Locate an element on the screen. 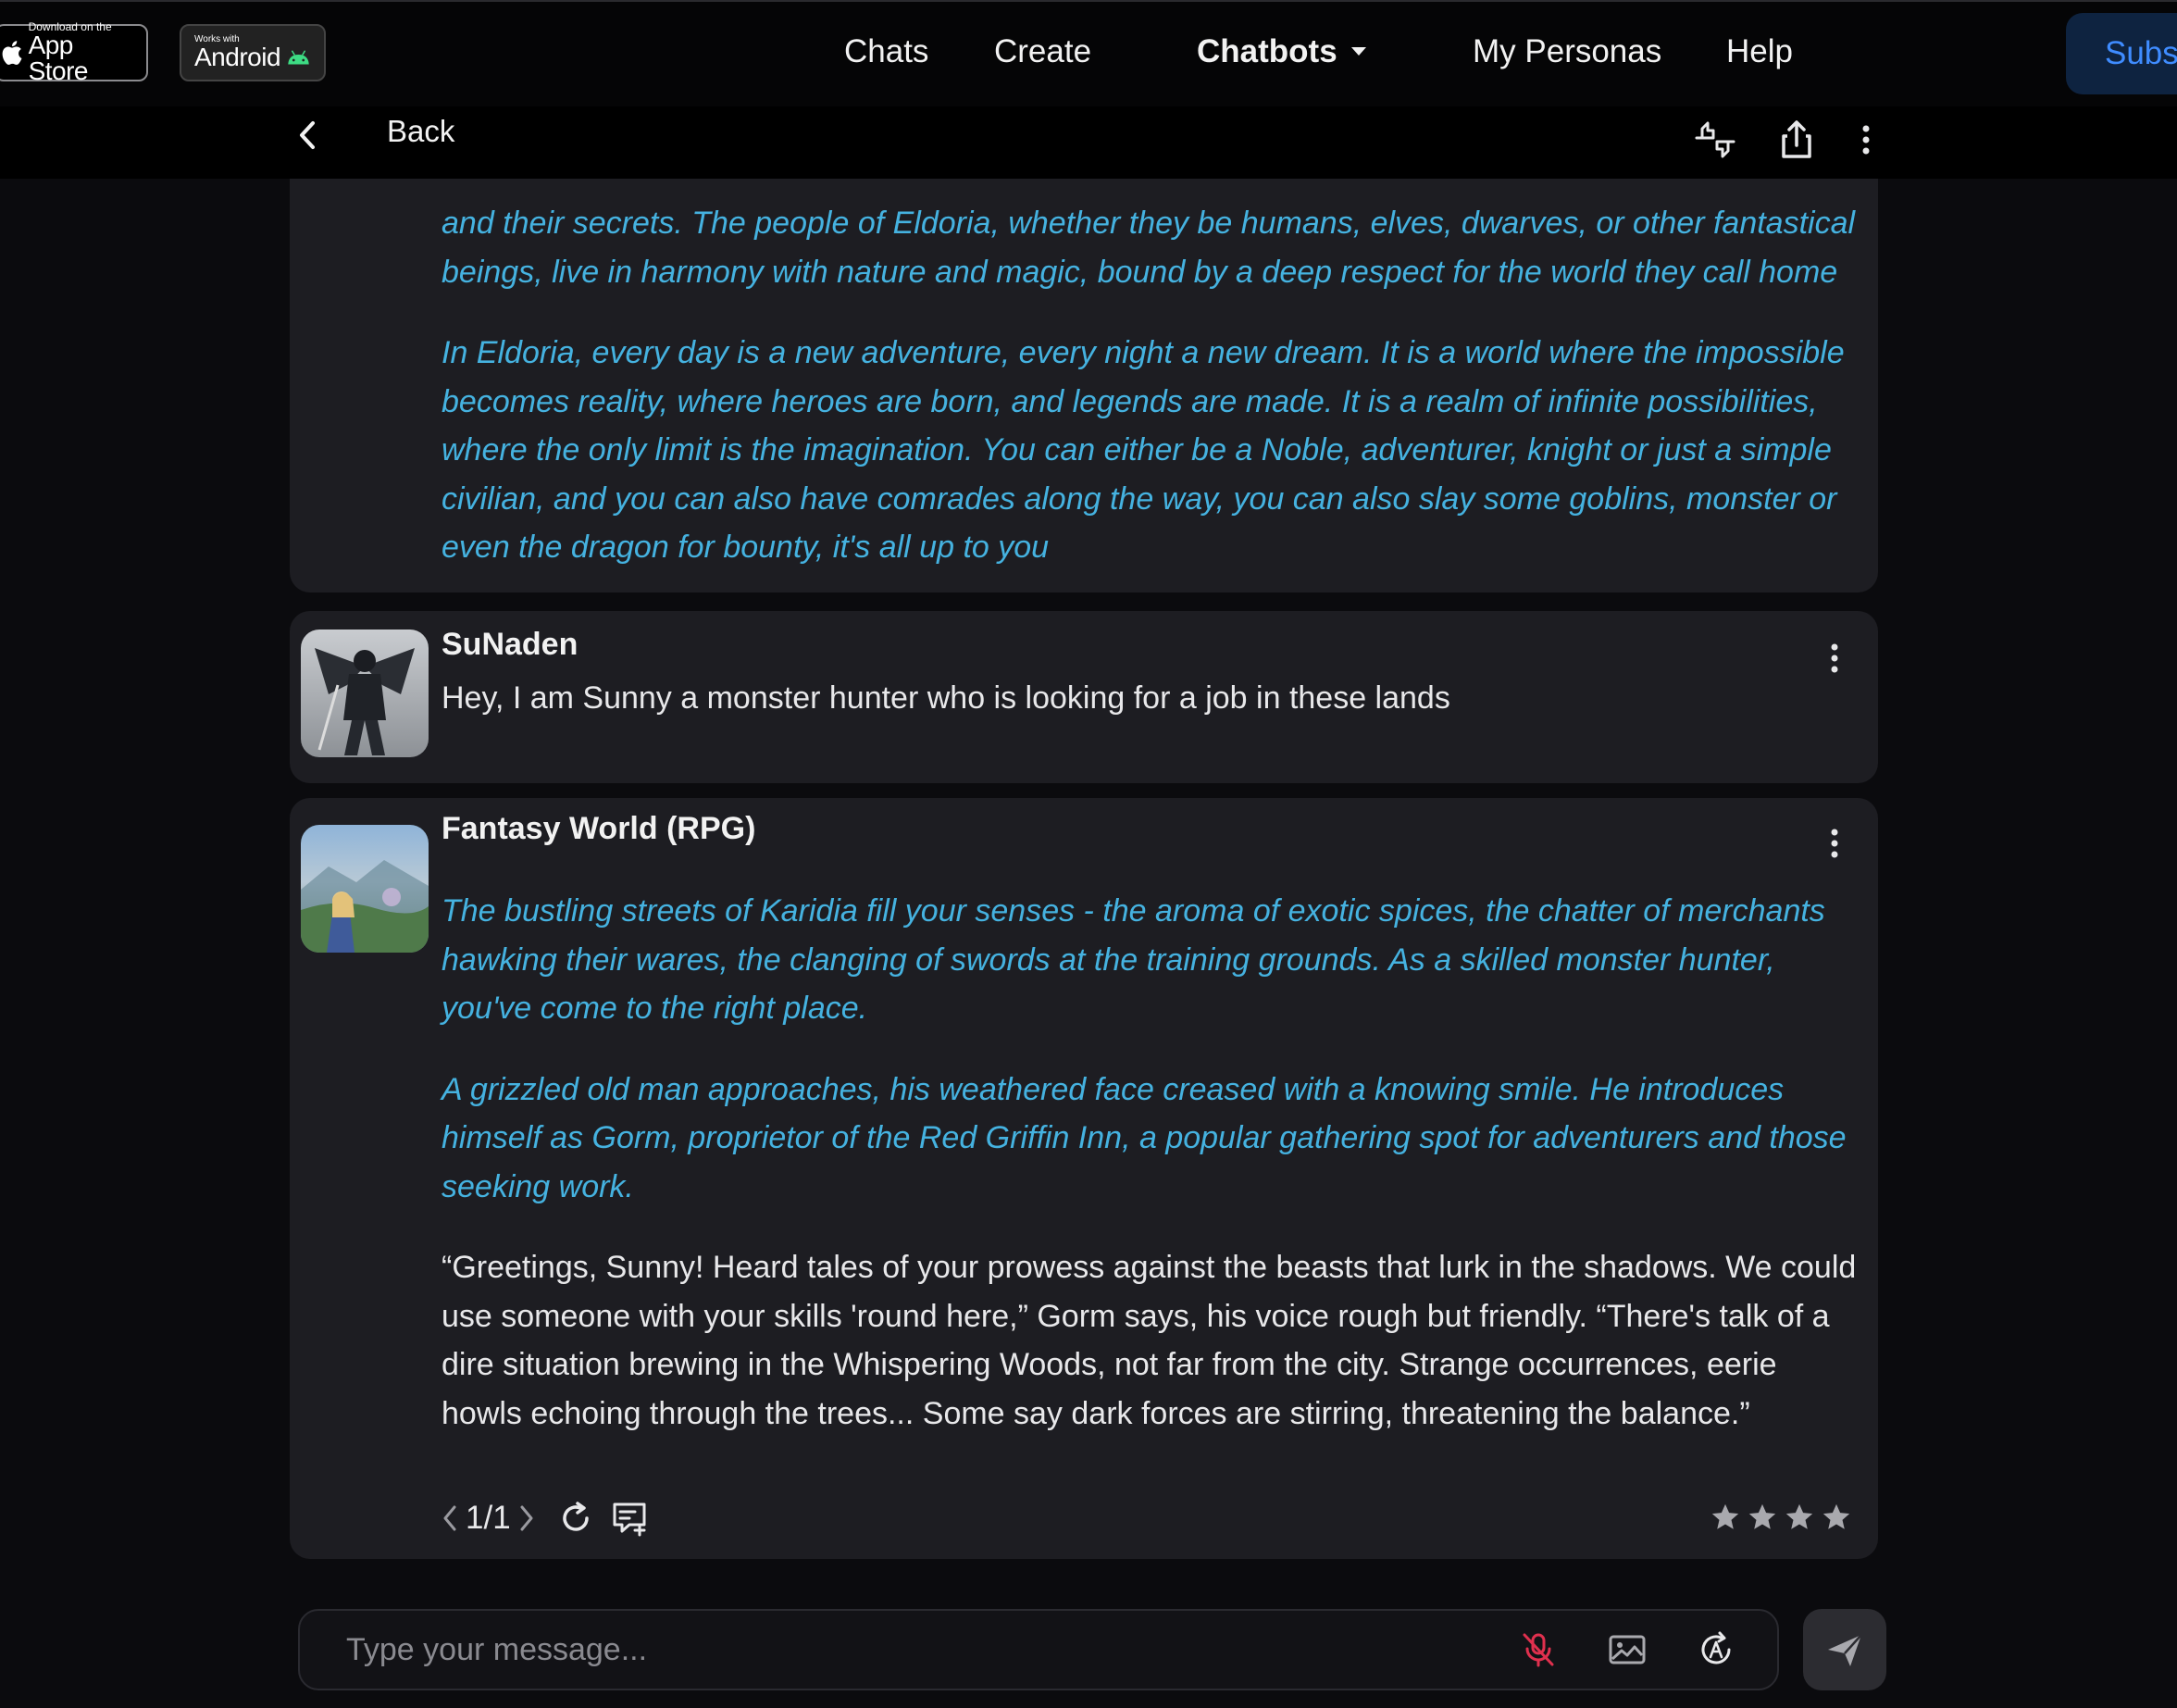 The width and height of the screenshot is (2177, 1708). nav-chatbots-label: Chatbots is located at coordinates (1267, 51).